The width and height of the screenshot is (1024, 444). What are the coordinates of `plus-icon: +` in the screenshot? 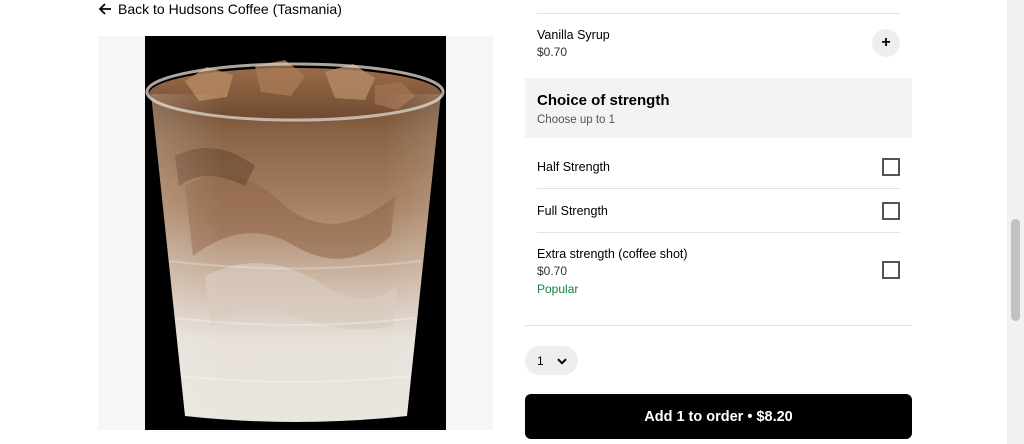 It's located at (886, 42).